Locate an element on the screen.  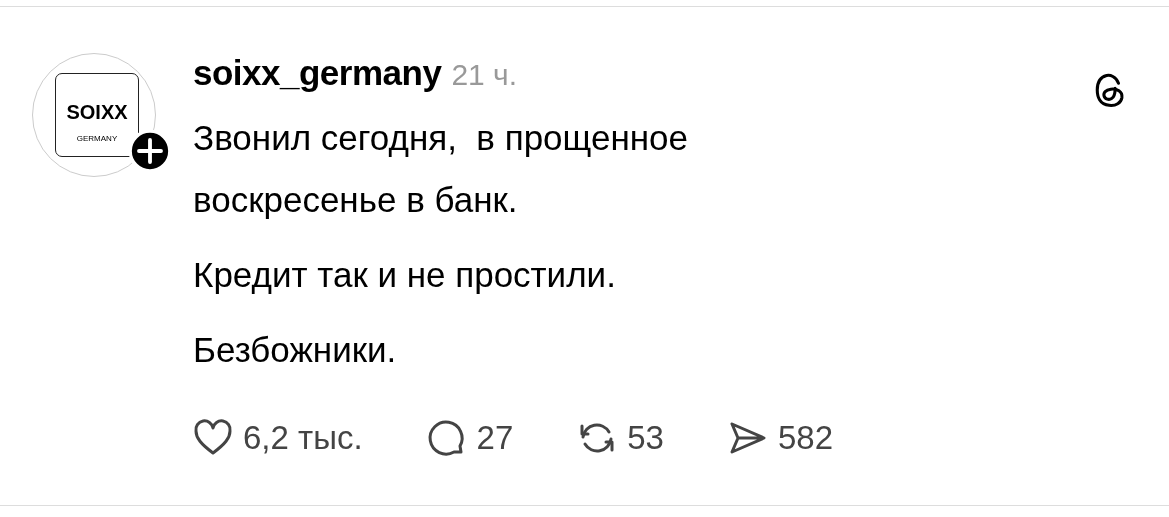
post-text: Безбожники. is located at coordinates (295, 350).